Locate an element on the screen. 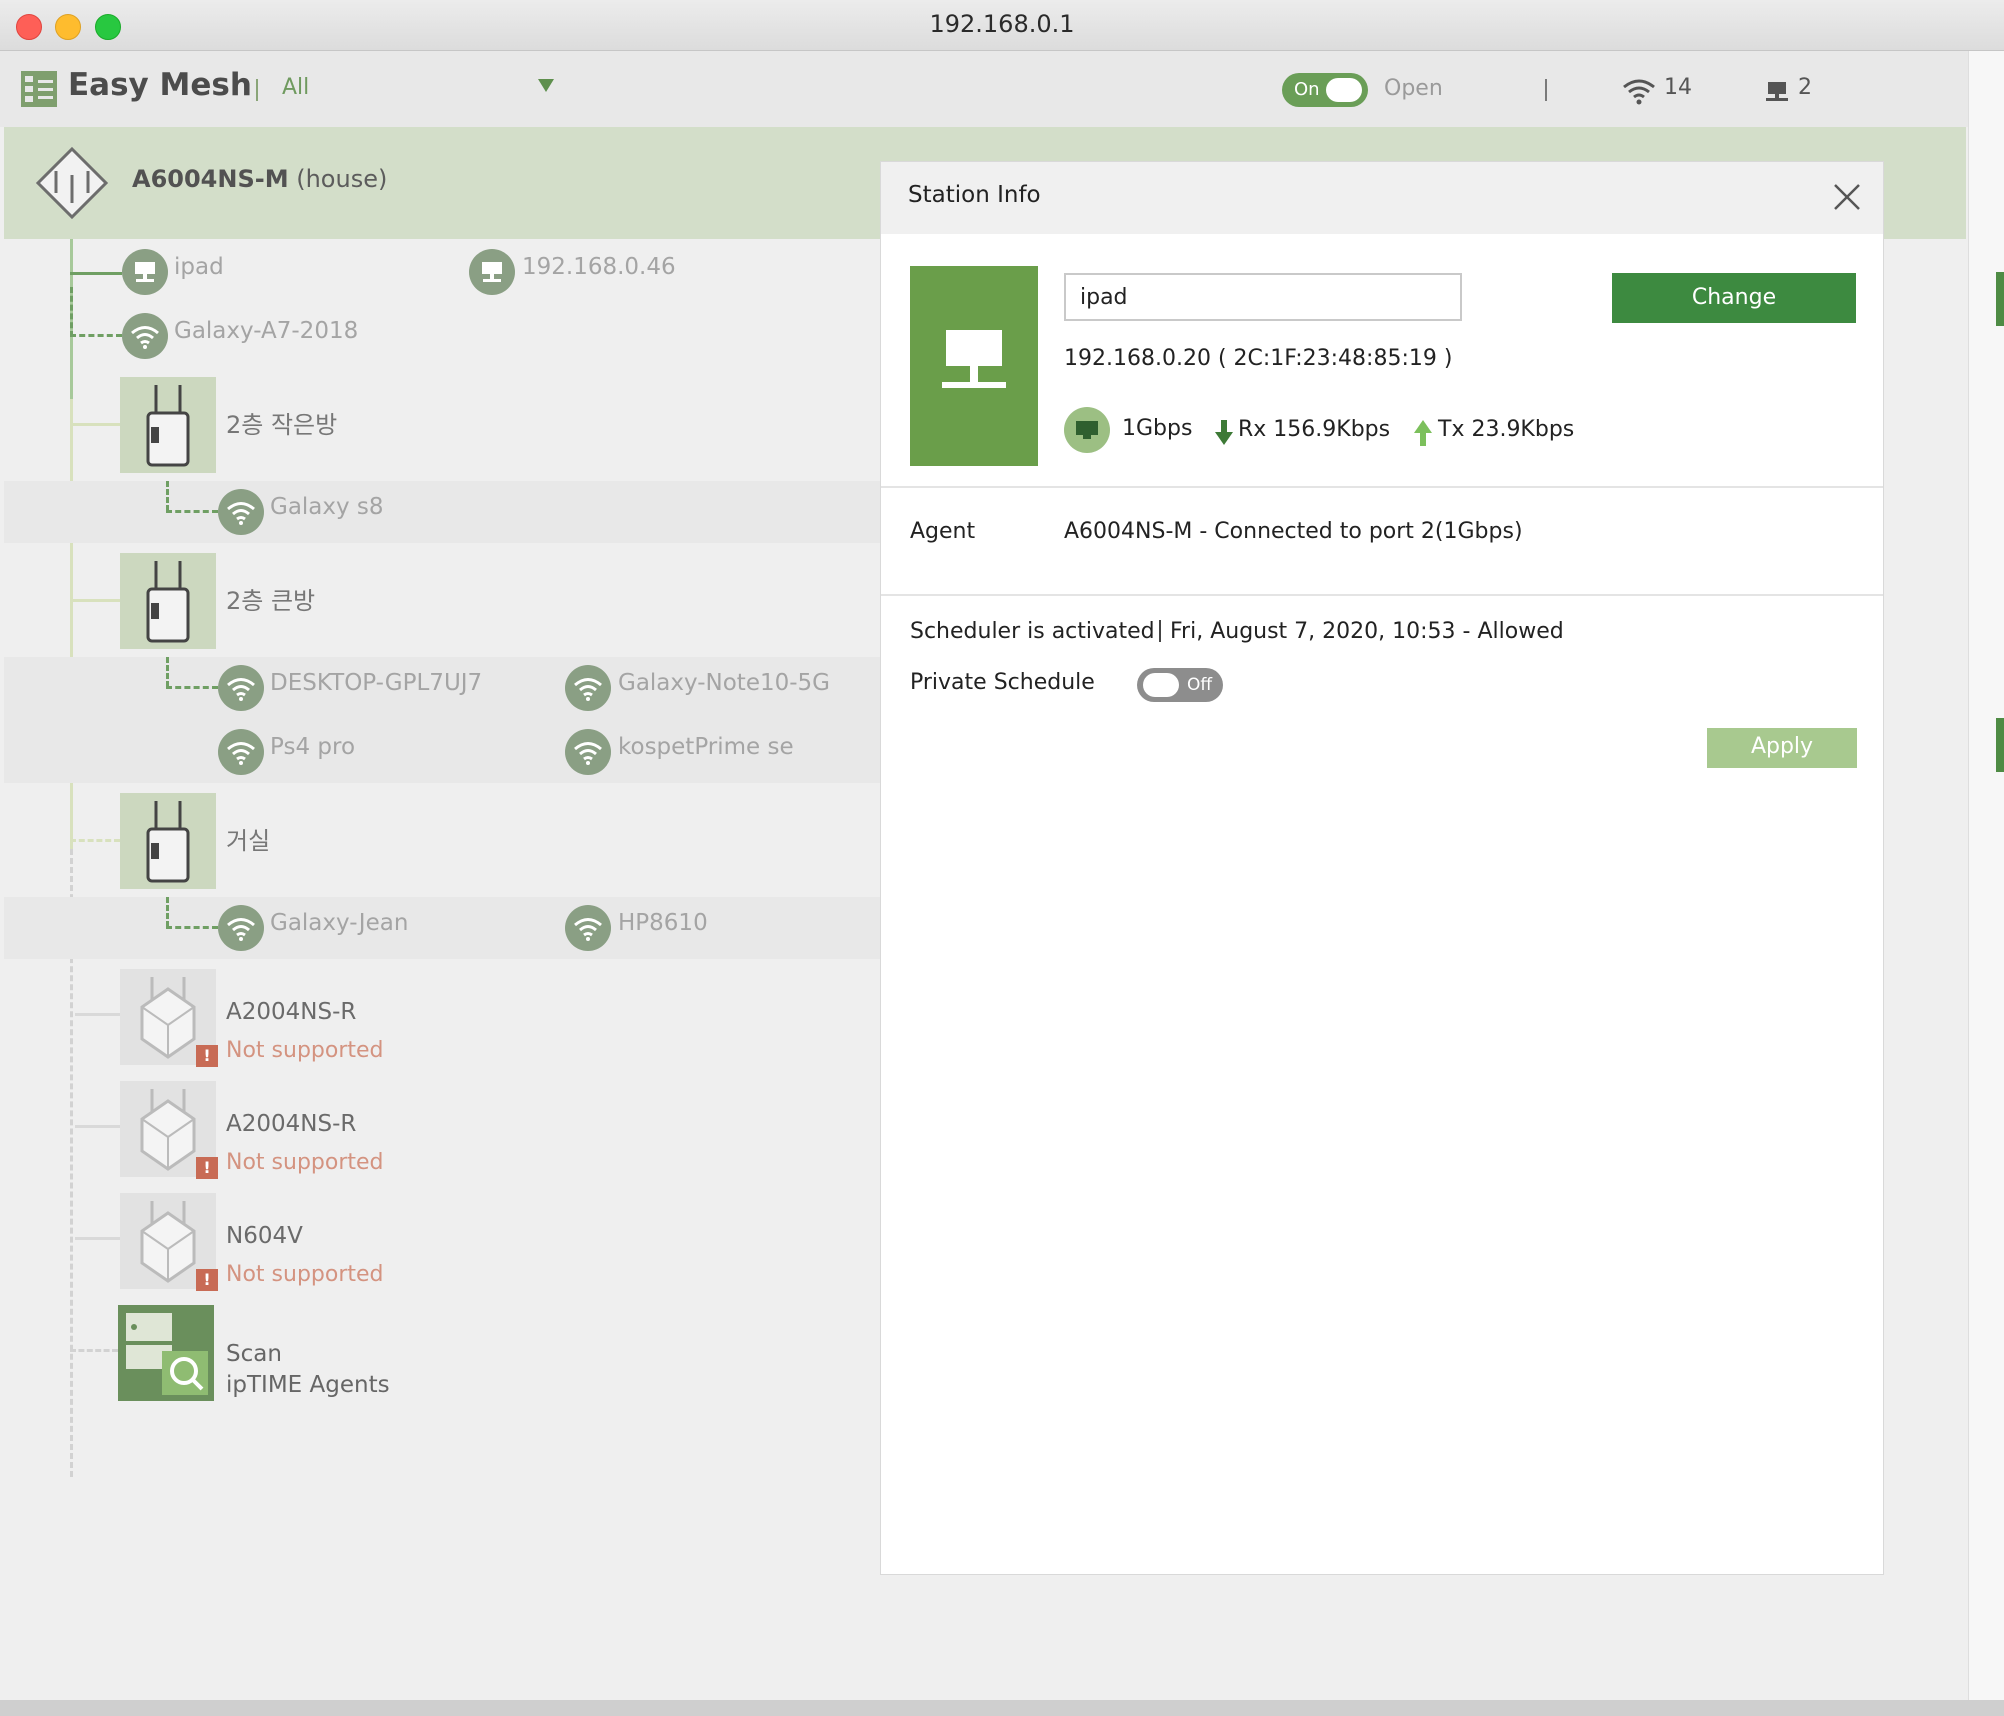  device-name: HP8610 is located at coordinates (663, 923).